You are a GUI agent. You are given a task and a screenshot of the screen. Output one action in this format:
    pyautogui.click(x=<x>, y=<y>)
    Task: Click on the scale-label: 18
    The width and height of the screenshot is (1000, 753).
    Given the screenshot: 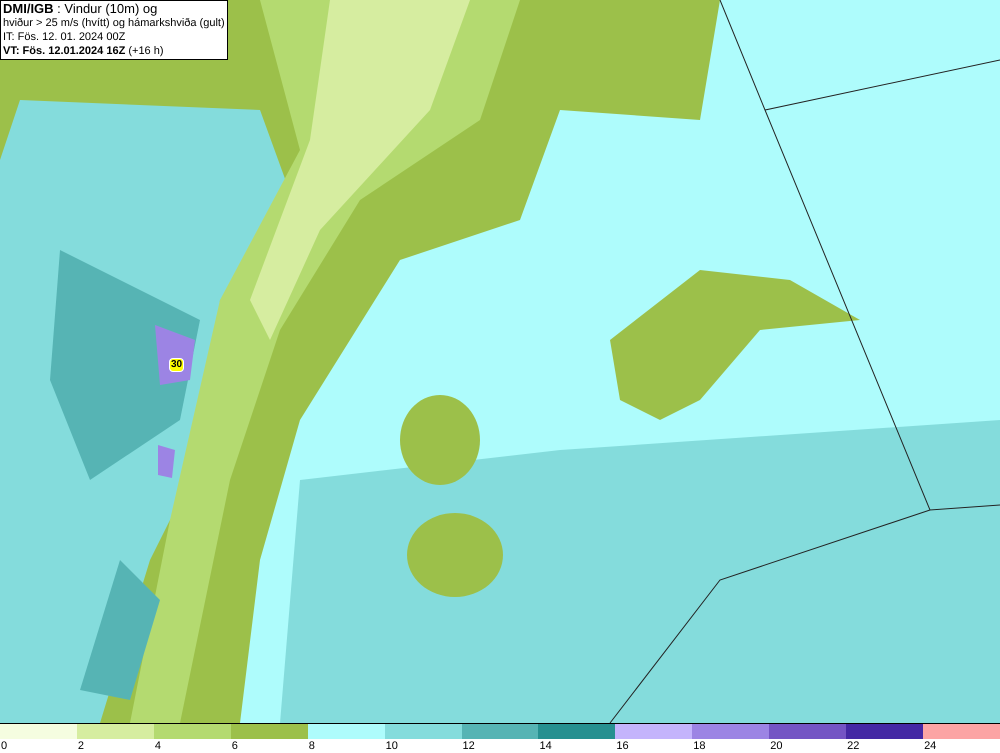 What is the action you would take?
    pyautogui.click(x=699, y=746)
    